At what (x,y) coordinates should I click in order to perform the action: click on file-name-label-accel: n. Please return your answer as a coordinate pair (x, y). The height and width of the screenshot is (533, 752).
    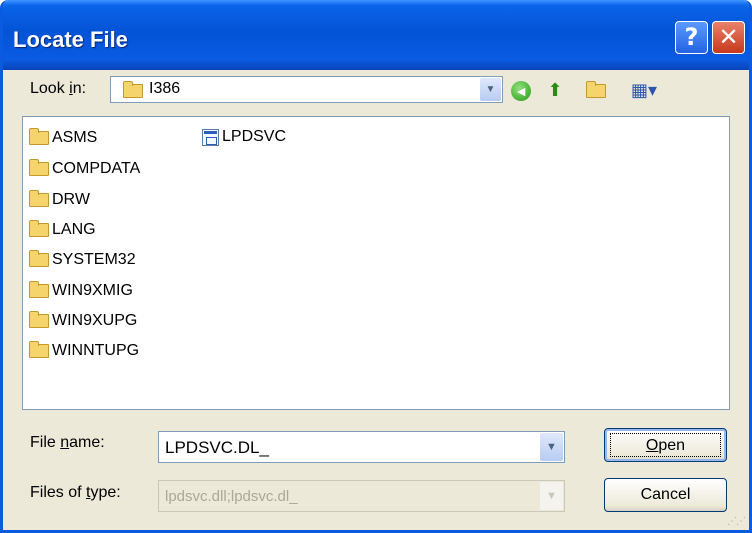
    Looking at the image, I should click on (65, 442).